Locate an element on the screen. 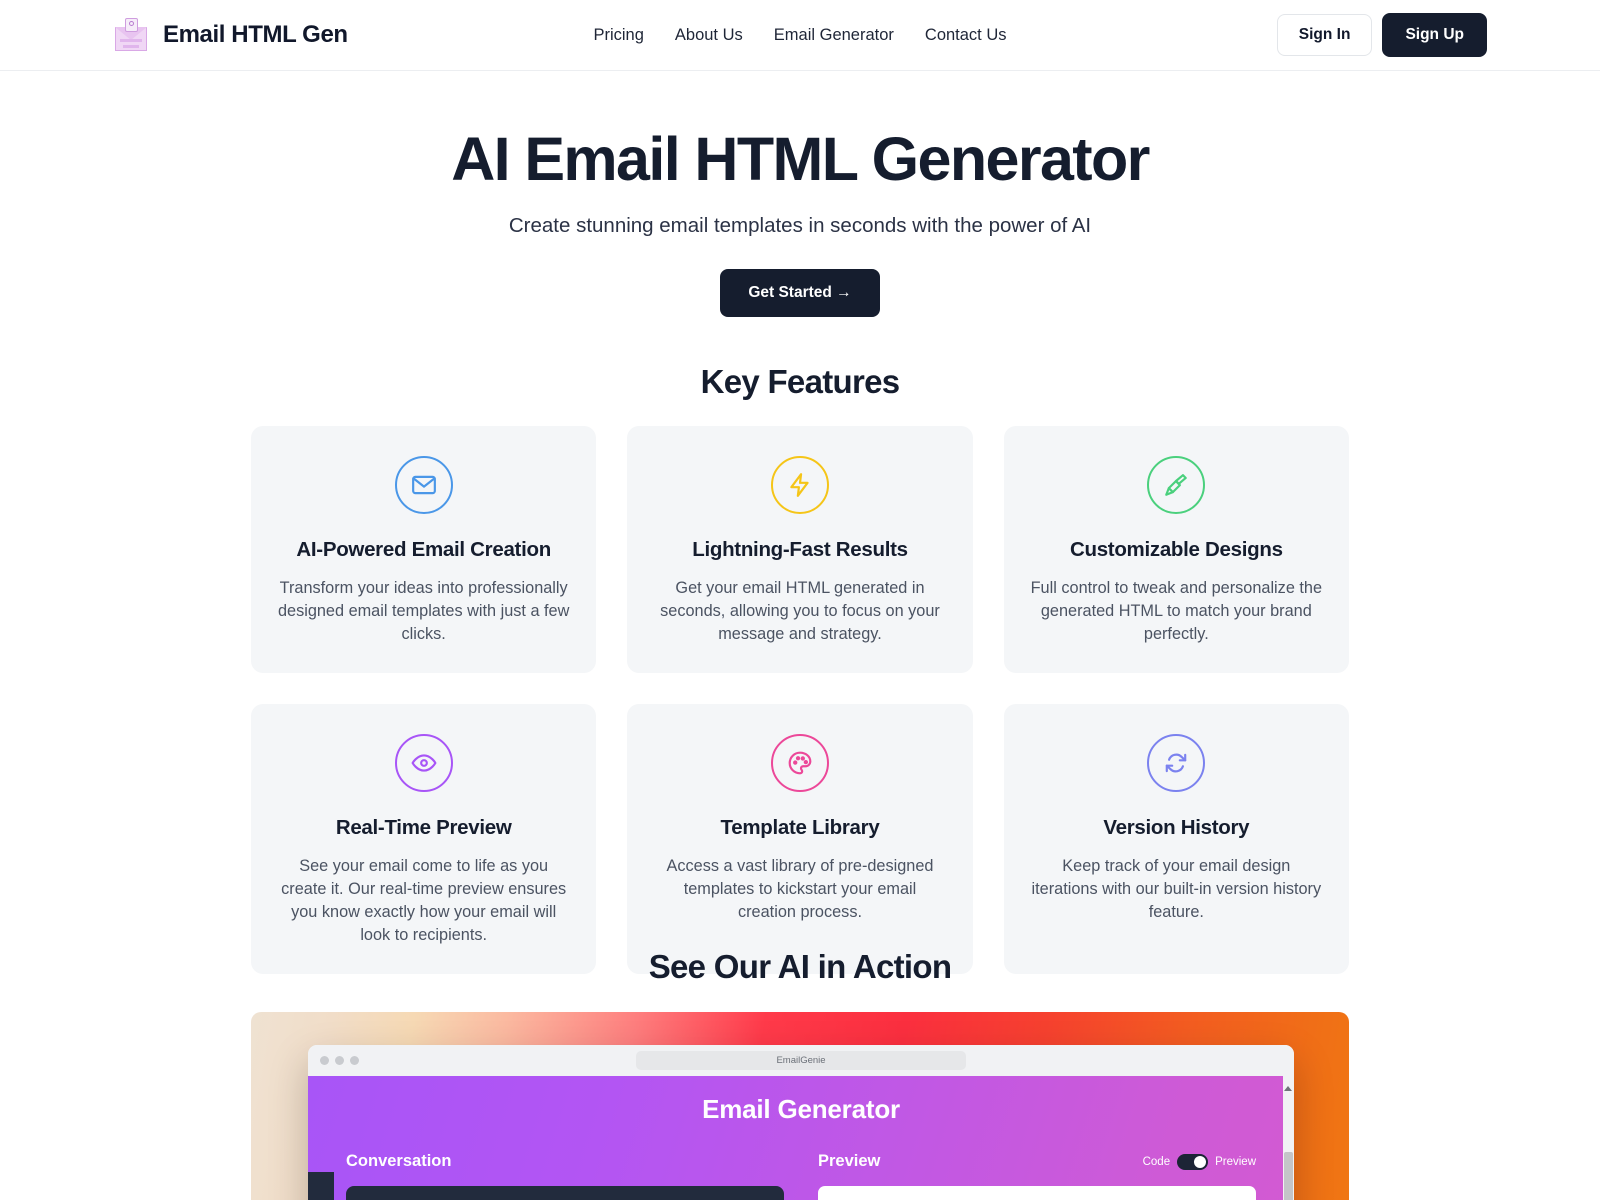  get-started-button: Get Started → is located at coordinates (800, 292).